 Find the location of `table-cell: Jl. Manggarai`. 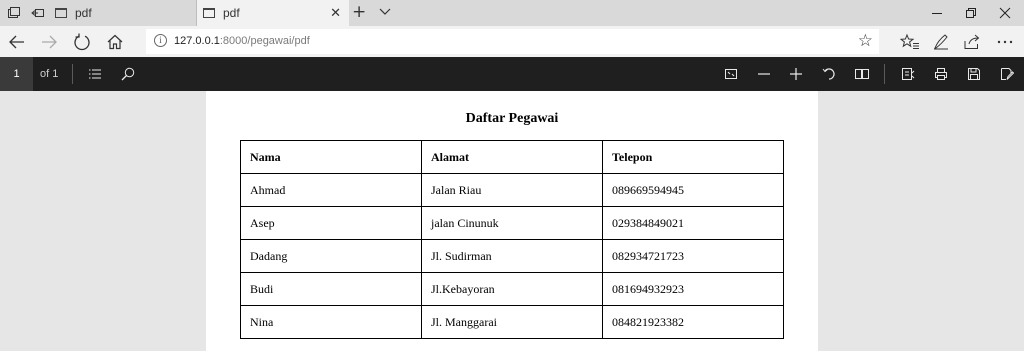

table-cell: Jl. Manggarai is located at coordinates (512, 322).